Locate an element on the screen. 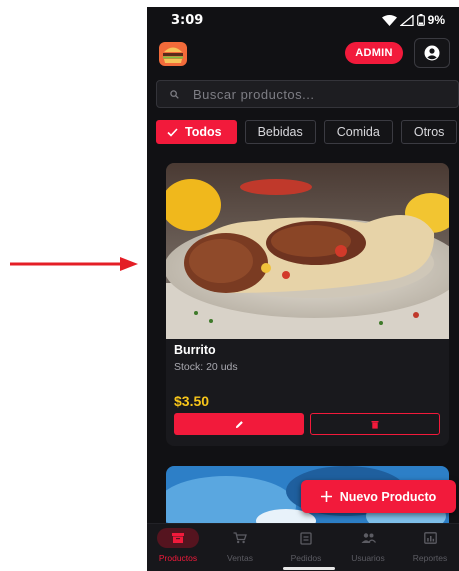 This screenshot has height=571, width=459. profile-button is located at coordinates (432, 53).